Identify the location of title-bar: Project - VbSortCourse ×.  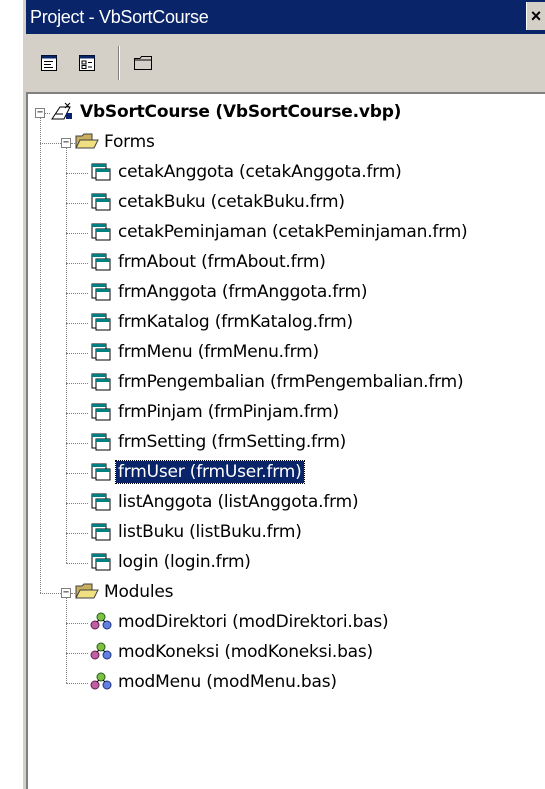
(285, 17).